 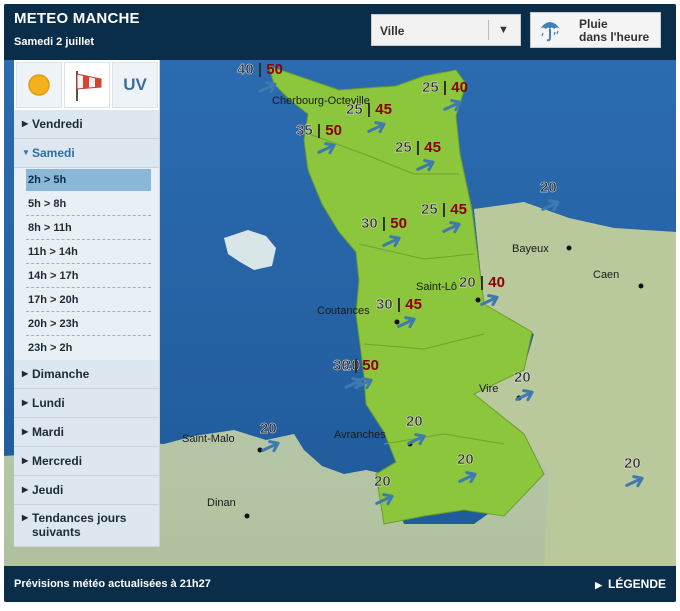 What do you see at coordinates (57, 124) in the screenshot?
I see `day-label: Vendredi` at bounding box center [57, 124].